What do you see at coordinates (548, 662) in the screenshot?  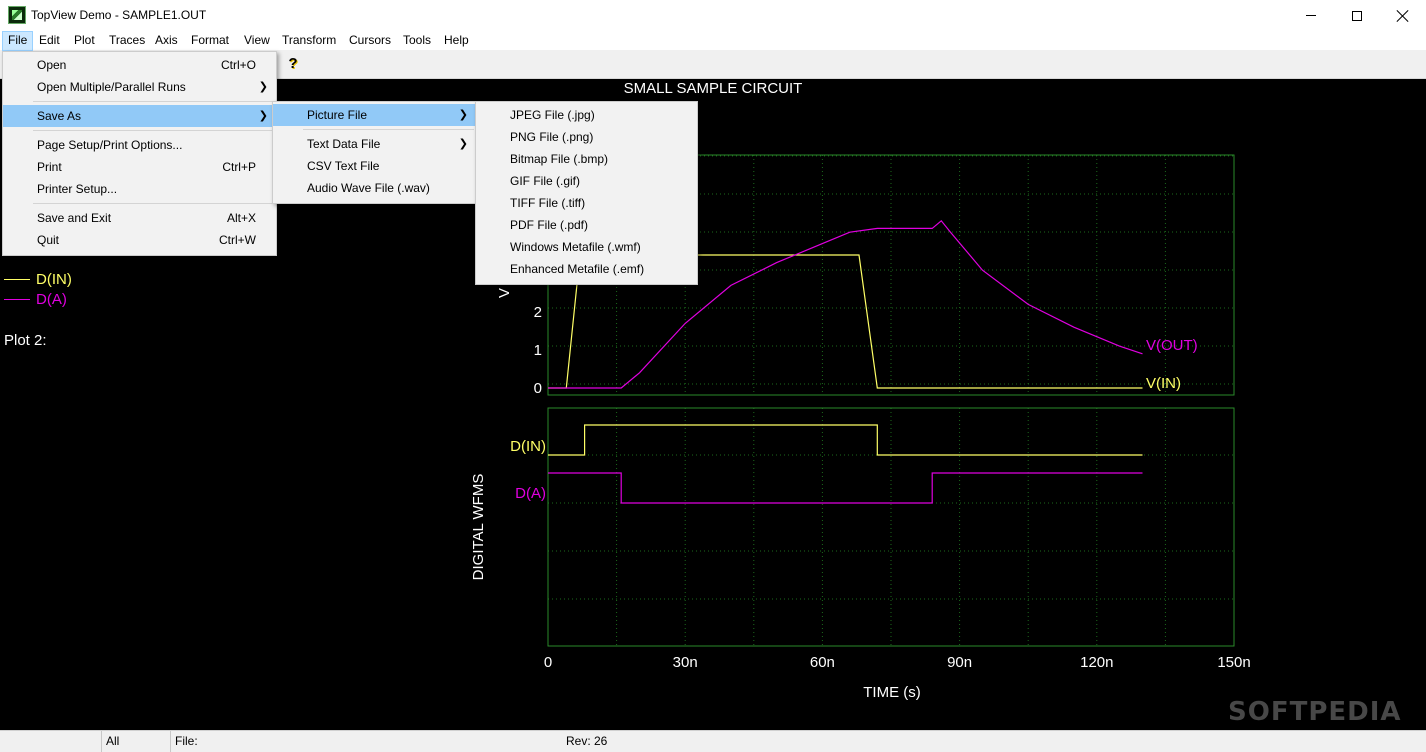 I see `x-tick-label: 0` at bounding box center [548, 662].